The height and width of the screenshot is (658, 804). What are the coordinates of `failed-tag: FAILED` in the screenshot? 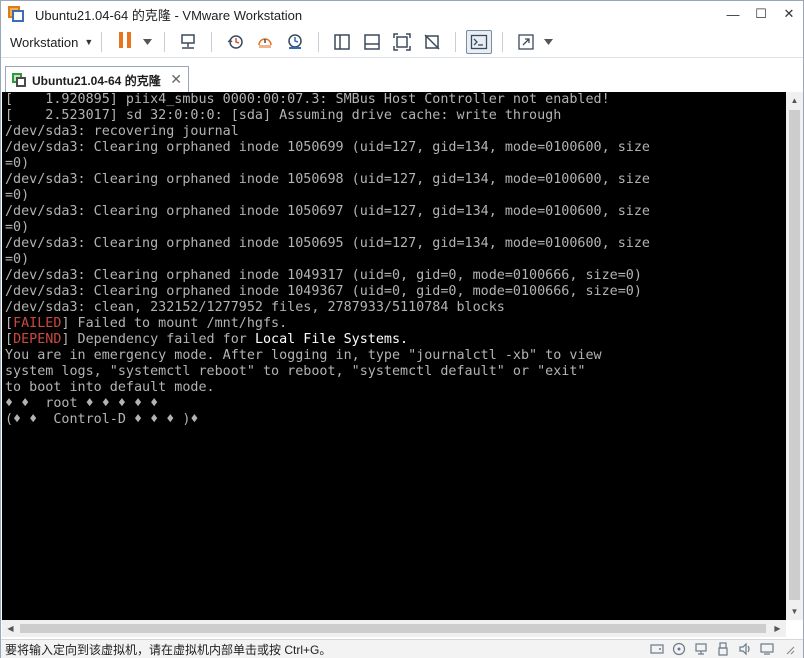 It's located at (37, 323).